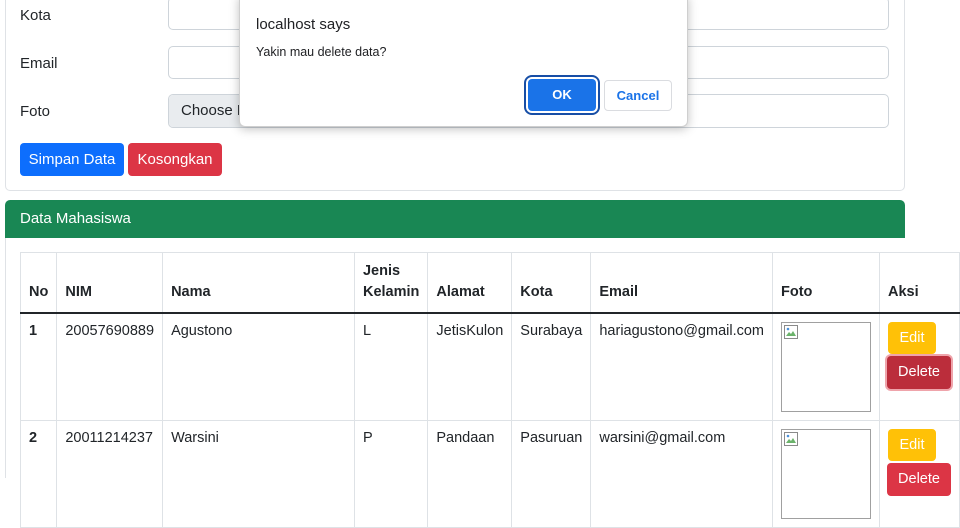 This screenshot has width=960, height=528. What do you see at coordinates (35, 15) in the screenshot?
I see `kota-label: Kota` at bounding box center [35, 15].